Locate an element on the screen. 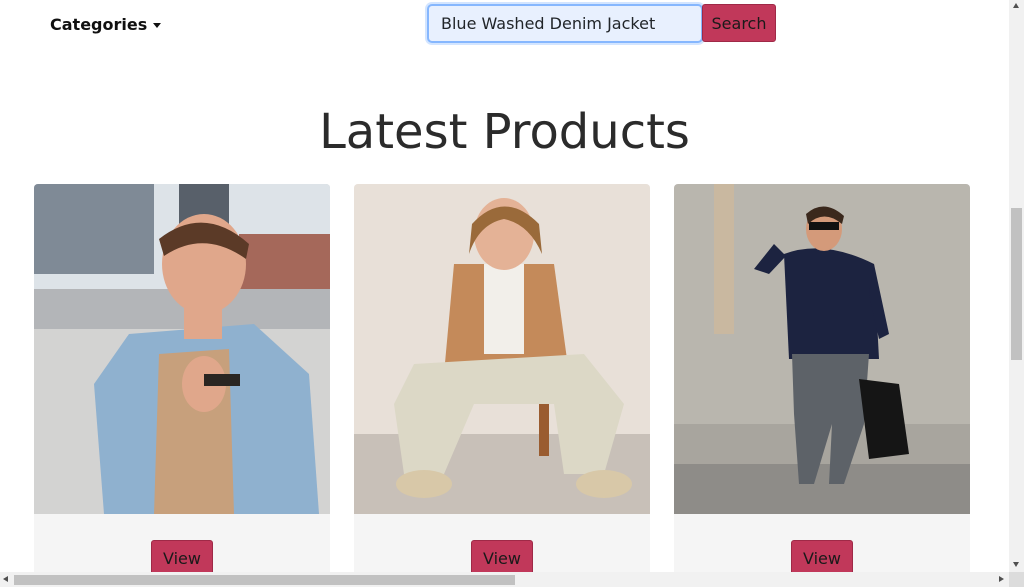 The width and height of the screenshot is (1024, 587). page-title: Latest Products is located at coordinates (504, 132).